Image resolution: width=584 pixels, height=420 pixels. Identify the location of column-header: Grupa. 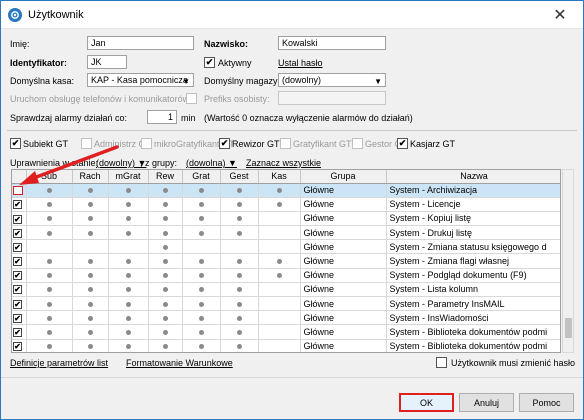
(343, 177).